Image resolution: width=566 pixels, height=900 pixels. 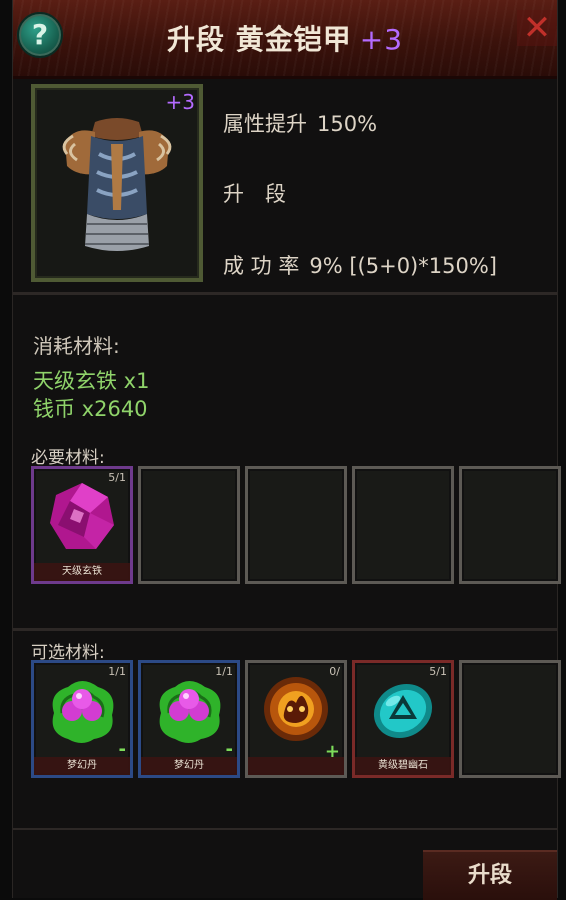 I want to click on jade-rune-stone-icon, so click(x=403, y=711).